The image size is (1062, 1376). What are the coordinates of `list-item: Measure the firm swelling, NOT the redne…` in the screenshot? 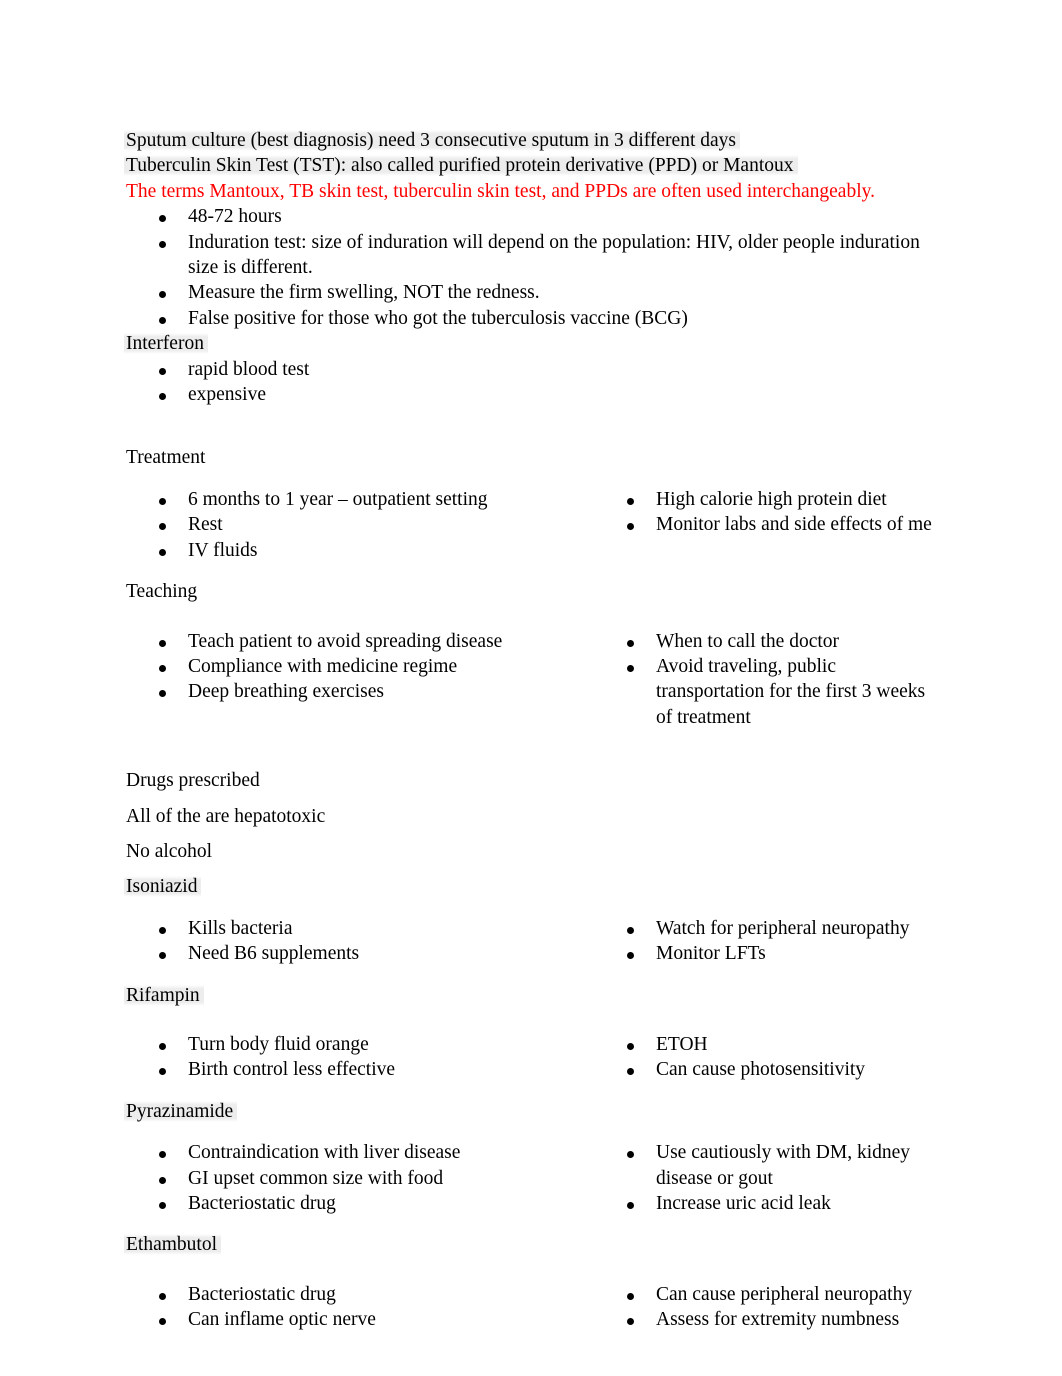 It's located at (531, 292).